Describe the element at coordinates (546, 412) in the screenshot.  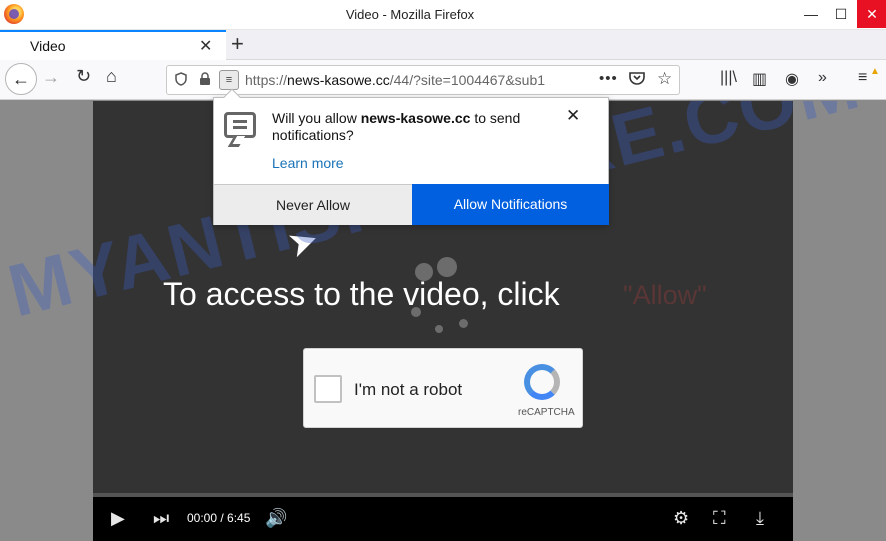
I see `captcha-brand: reCAPTCHA` at that location.